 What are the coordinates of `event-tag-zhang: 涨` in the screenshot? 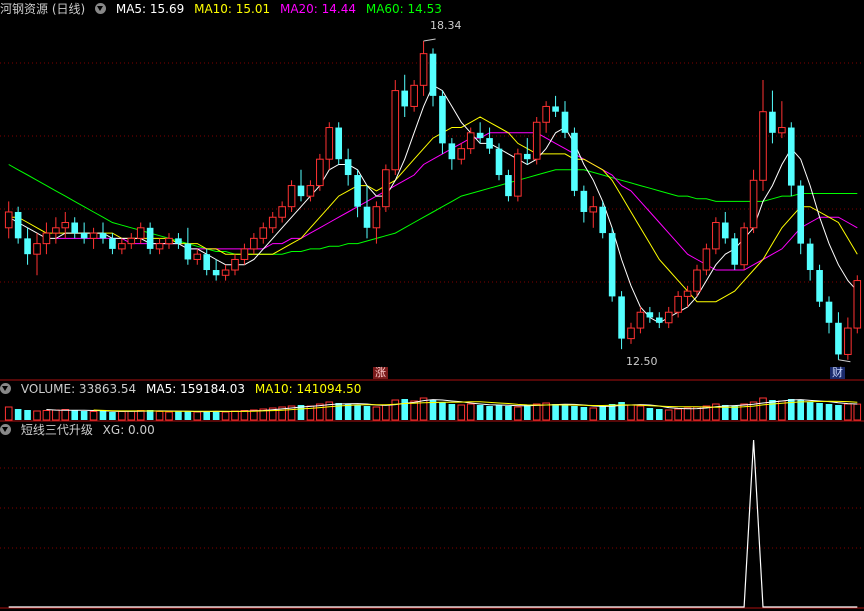 It's located at (380, 373).